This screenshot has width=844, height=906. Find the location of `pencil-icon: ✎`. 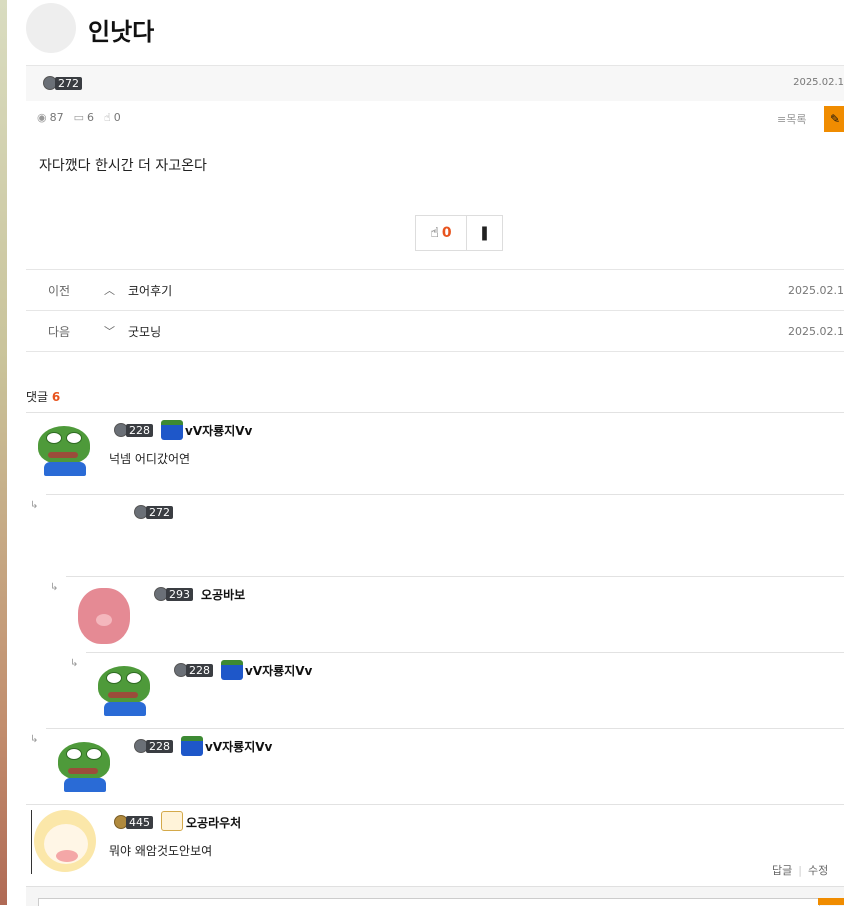

pencil-icon: ✎ is located at coordinates (835, 119).